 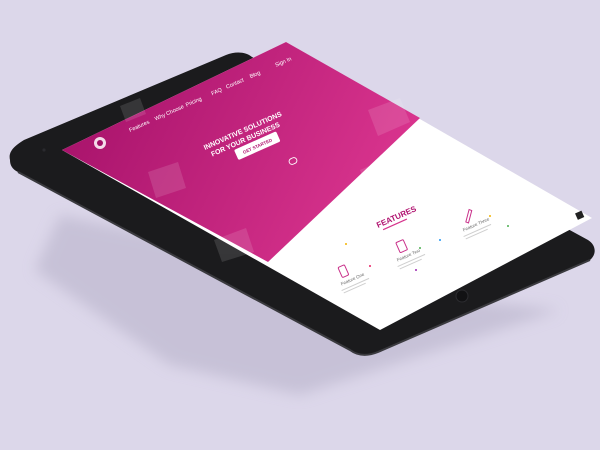 What do you see at coordinates (44, 150) in the screenshot?
I see `front-camera` at bounding box center [44, 150].